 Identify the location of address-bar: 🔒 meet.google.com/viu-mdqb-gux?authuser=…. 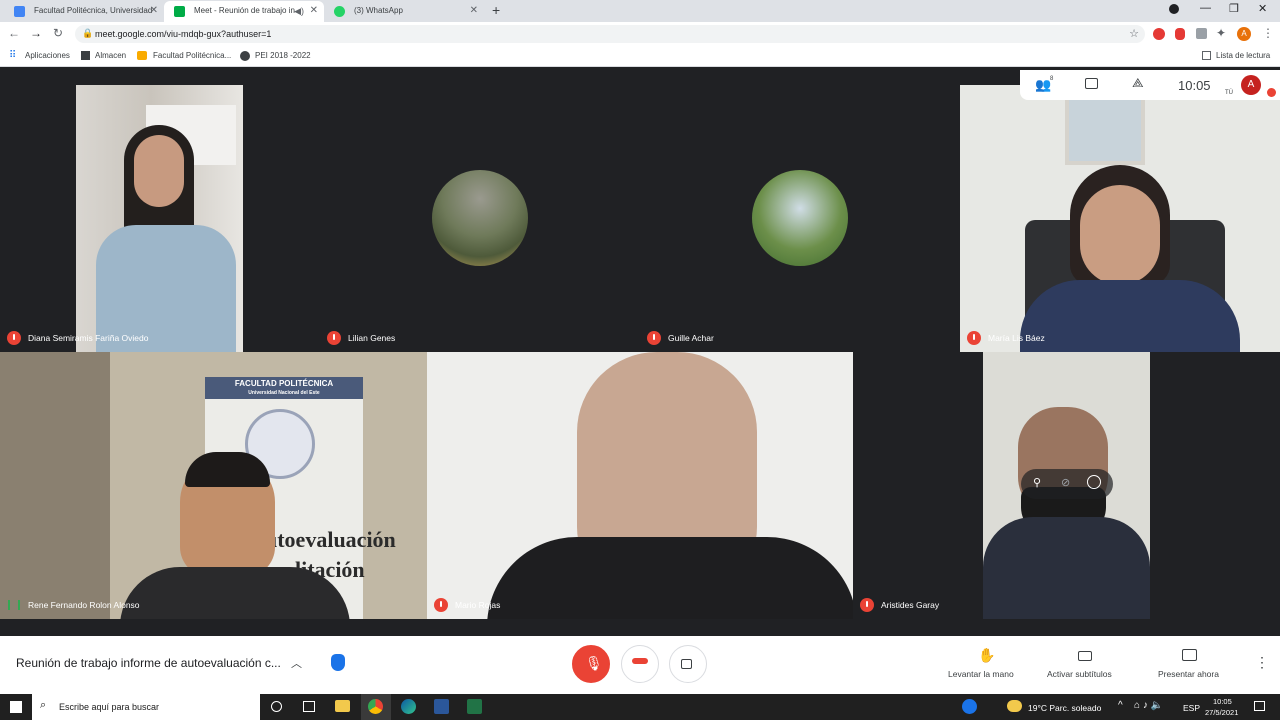
(610, 34).